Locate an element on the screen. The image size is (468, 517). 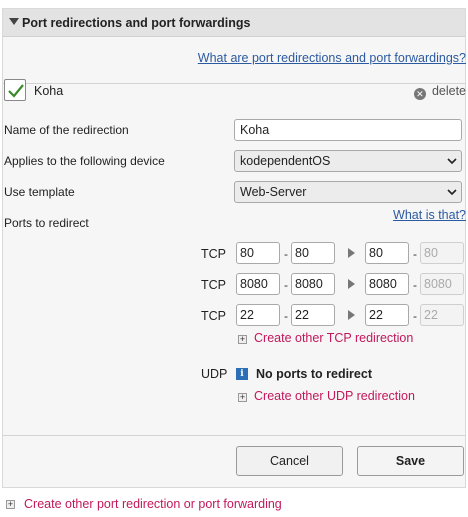
delete-label: delete is located at coordinates (448, 91).